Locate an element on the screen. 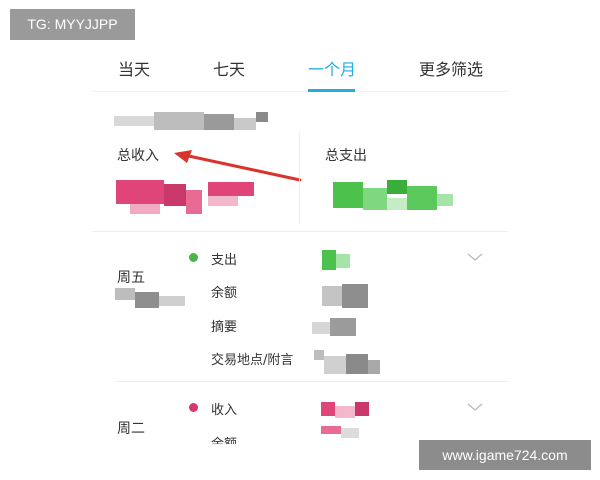 This screenshot has height=480, width=600. expense-dot-icon is located at coordinates (193, 257).